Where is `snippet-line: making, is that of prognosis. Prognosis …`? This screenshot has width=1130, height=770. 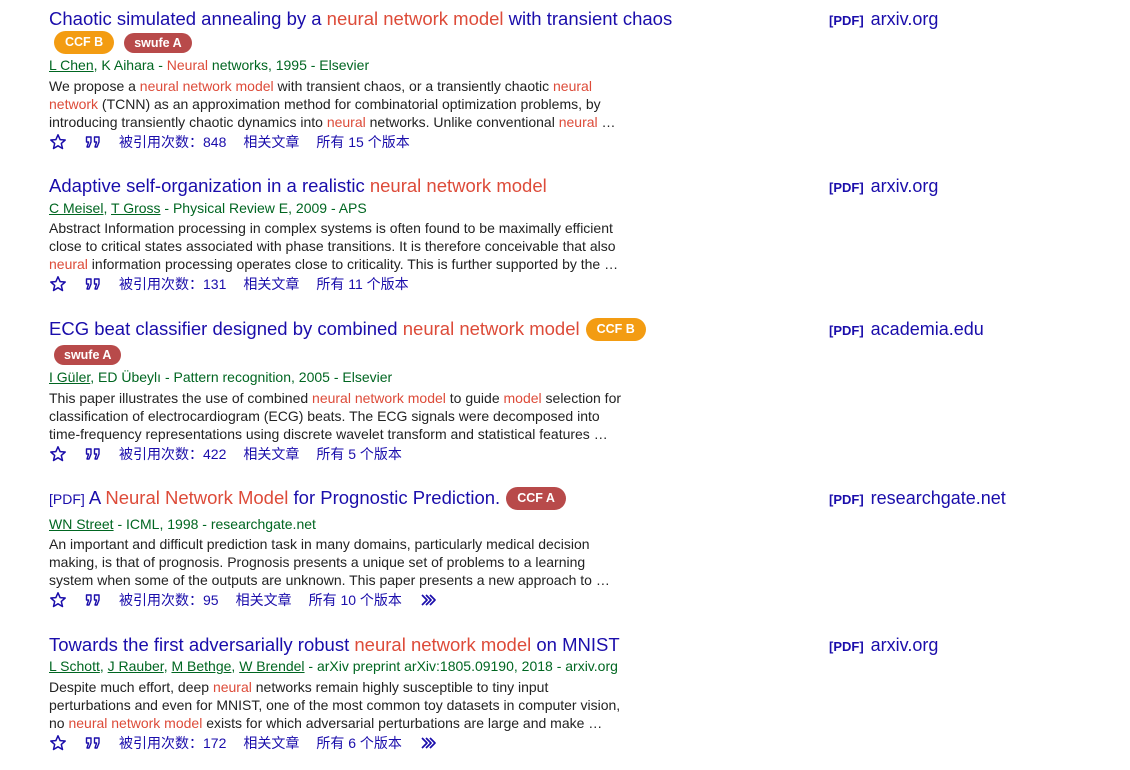 snippet-line: making, is that of prognosis. Prognosis … is located at coordinates (351, 562).